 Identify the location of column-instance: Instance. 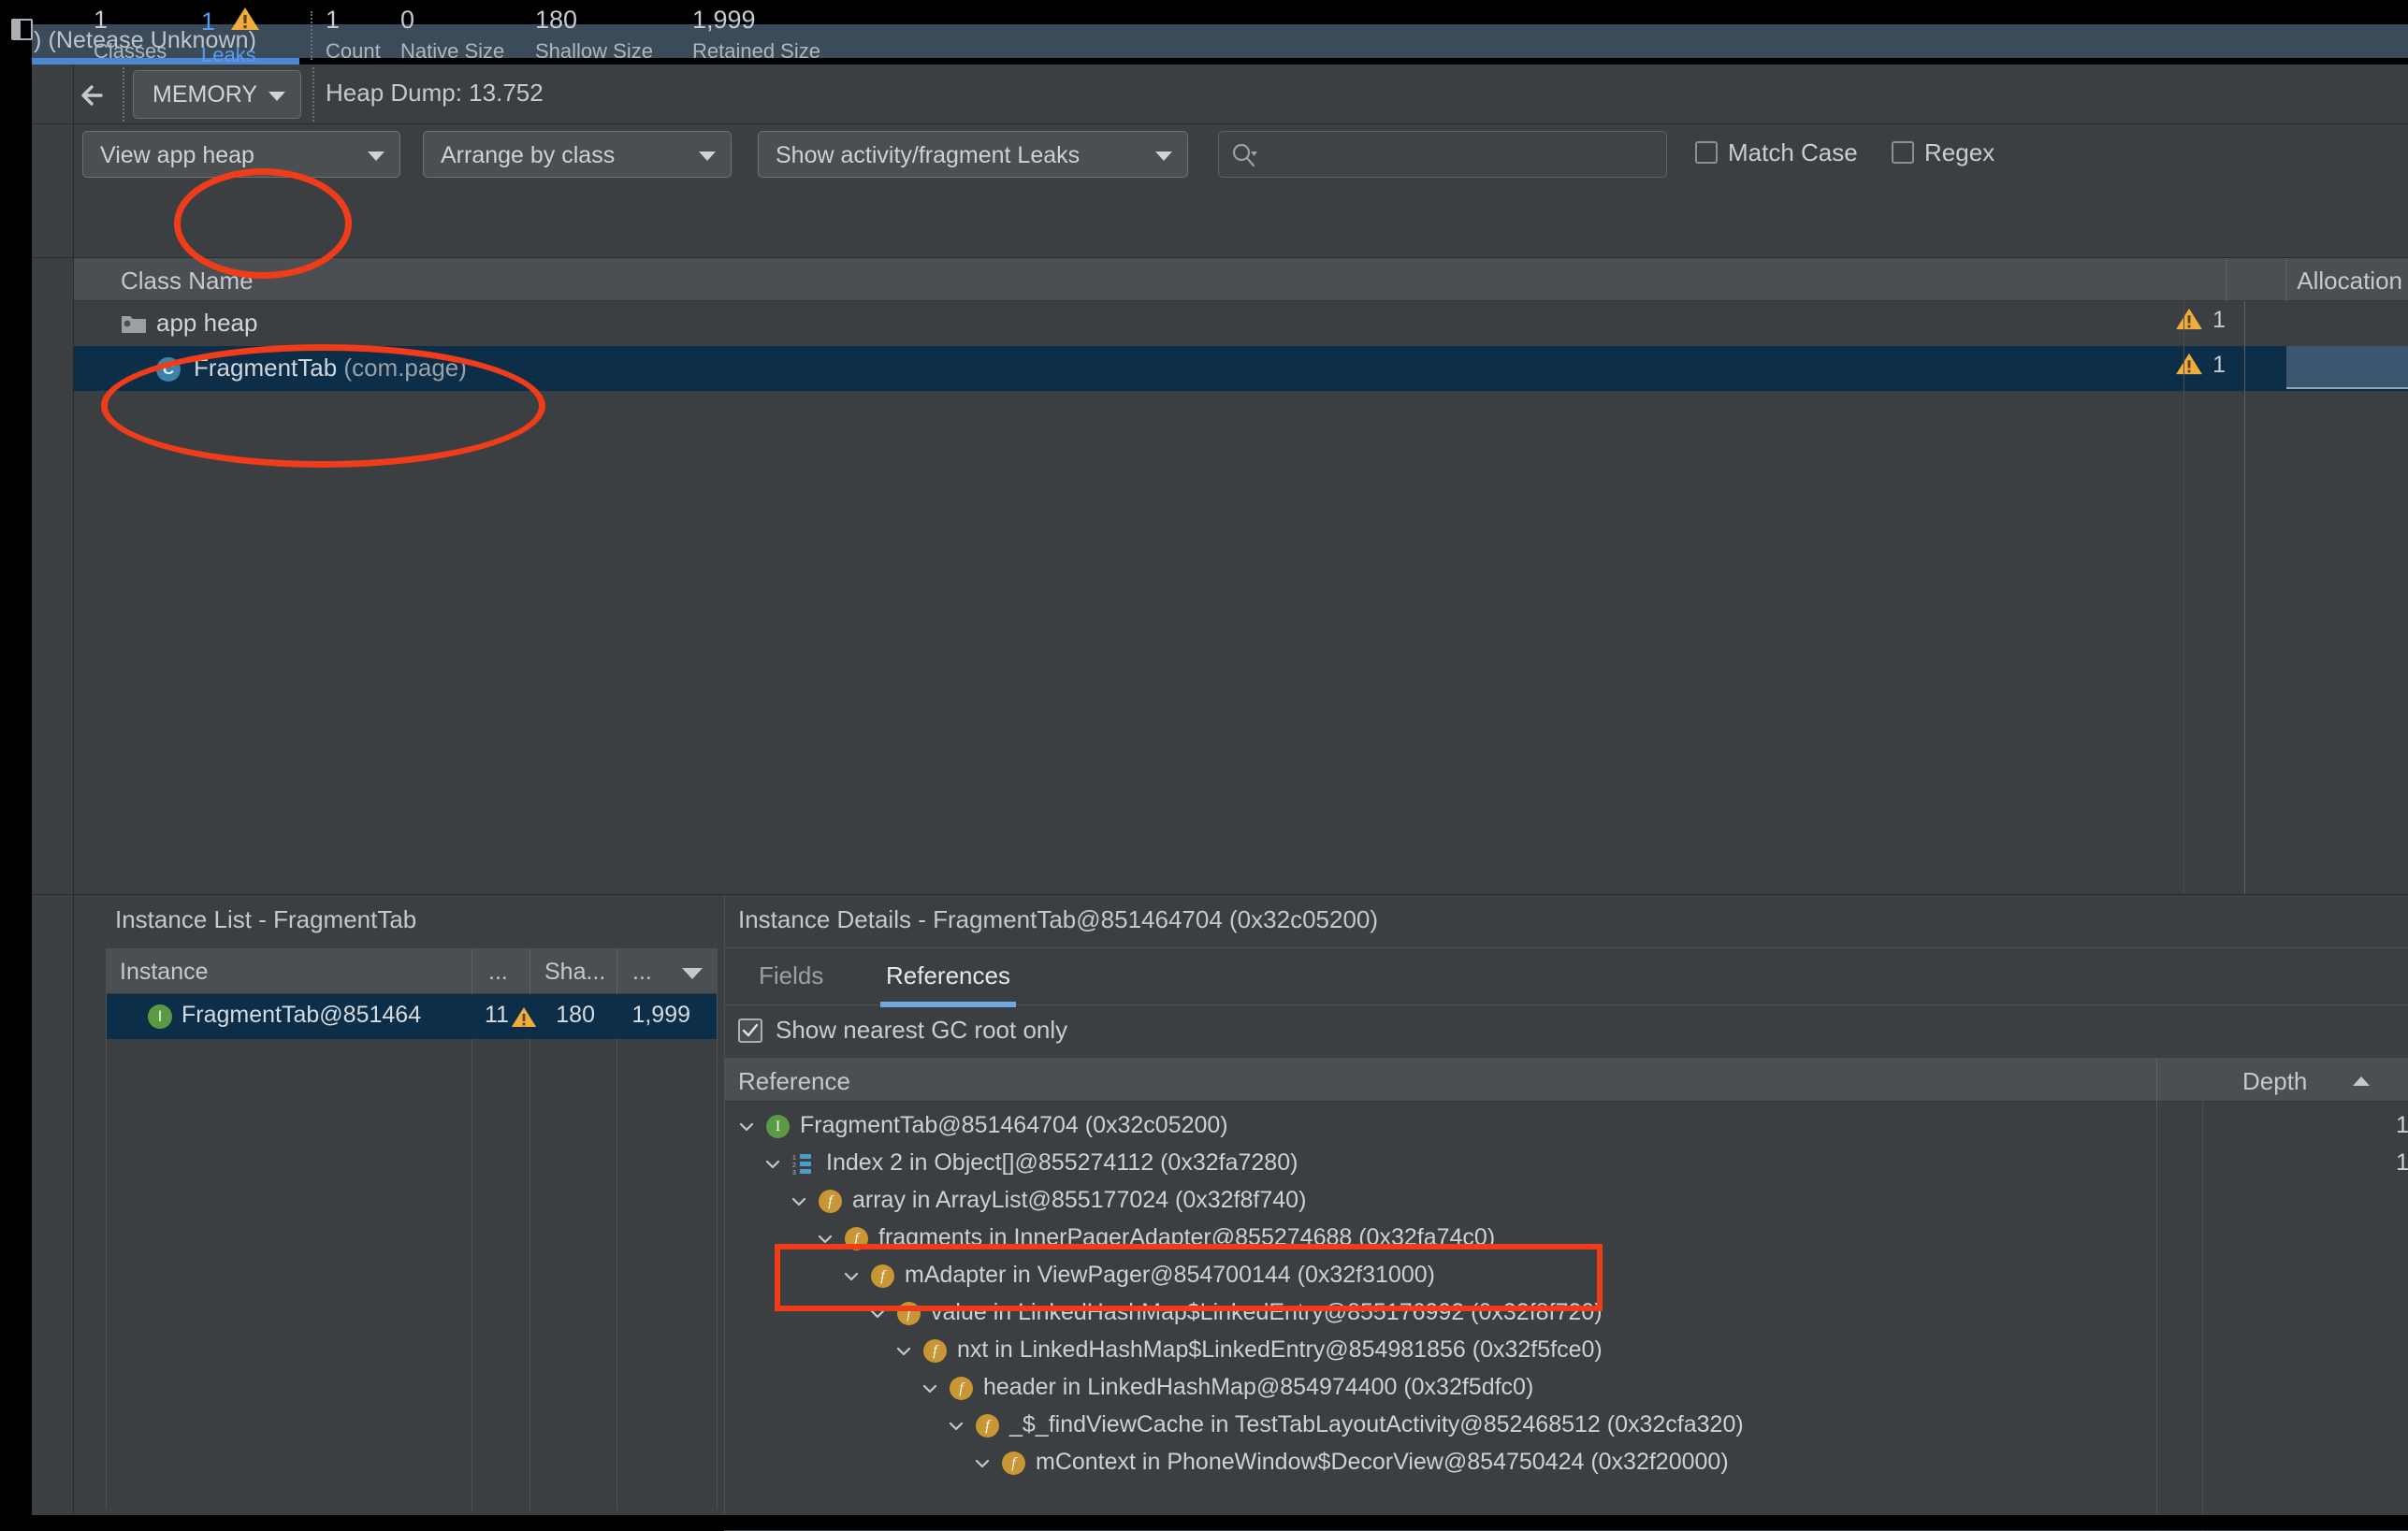
(164, 972).